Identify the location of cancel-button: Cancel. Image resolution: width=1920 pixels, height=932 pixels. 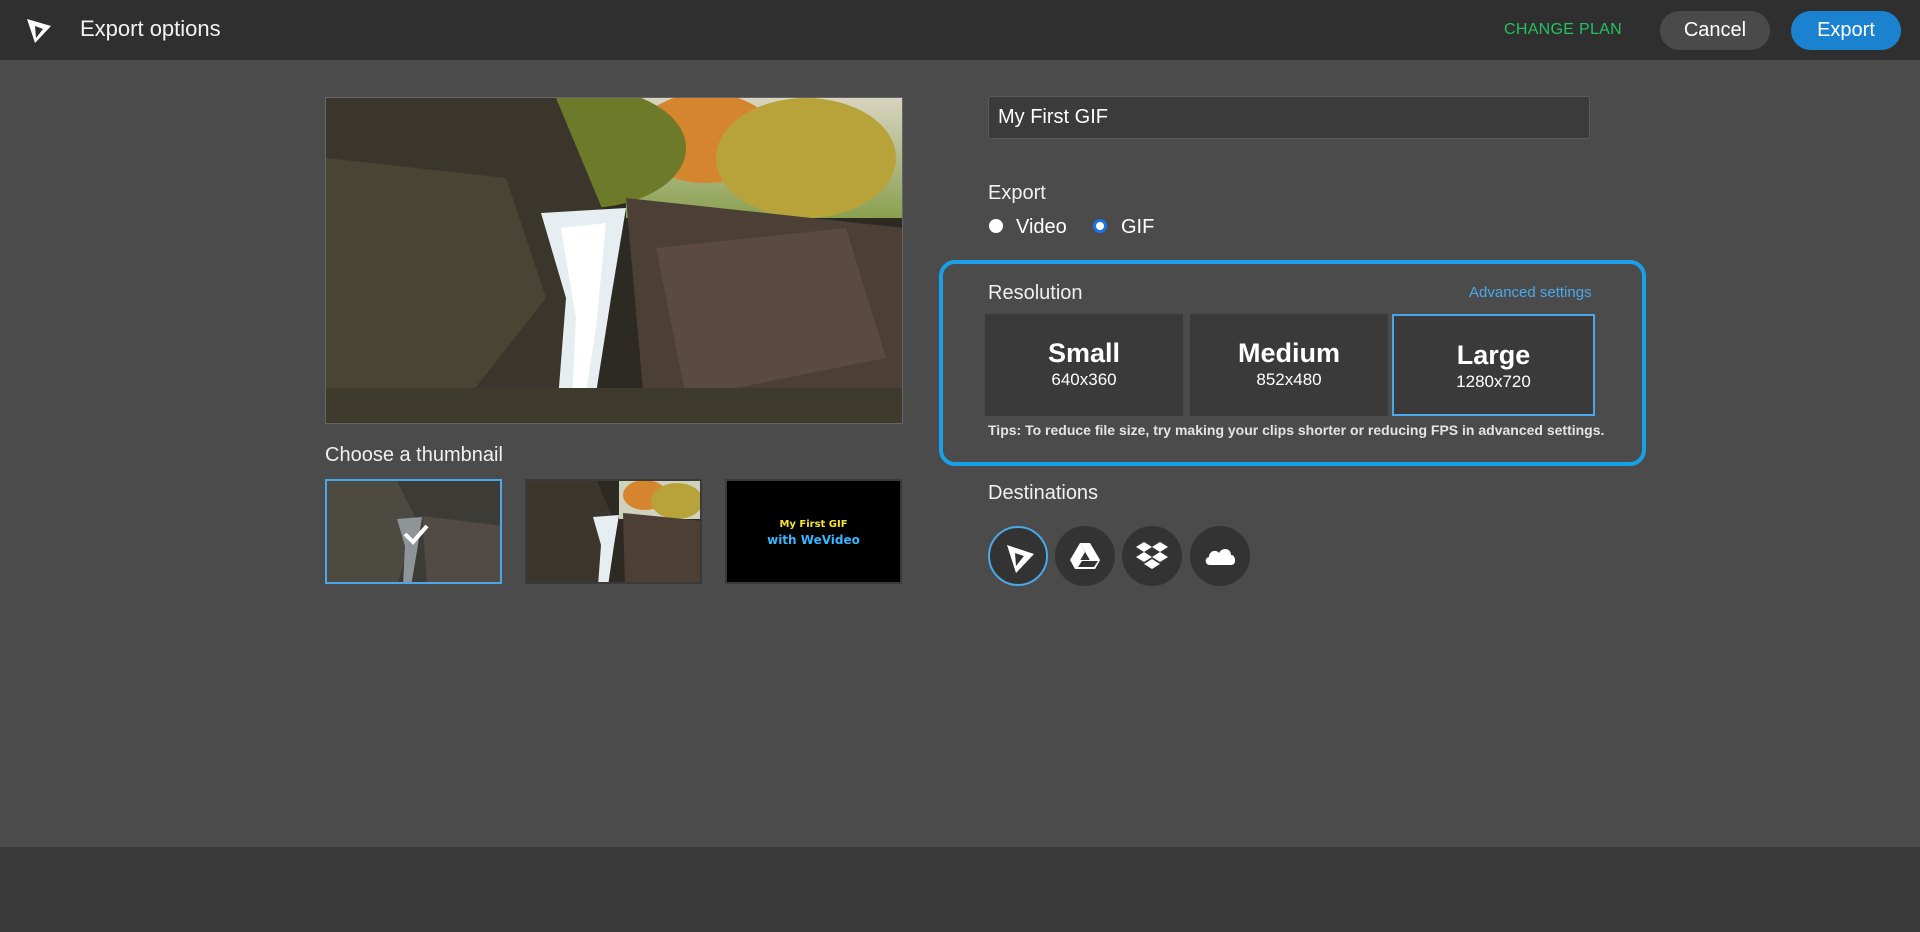
(1715, 30).